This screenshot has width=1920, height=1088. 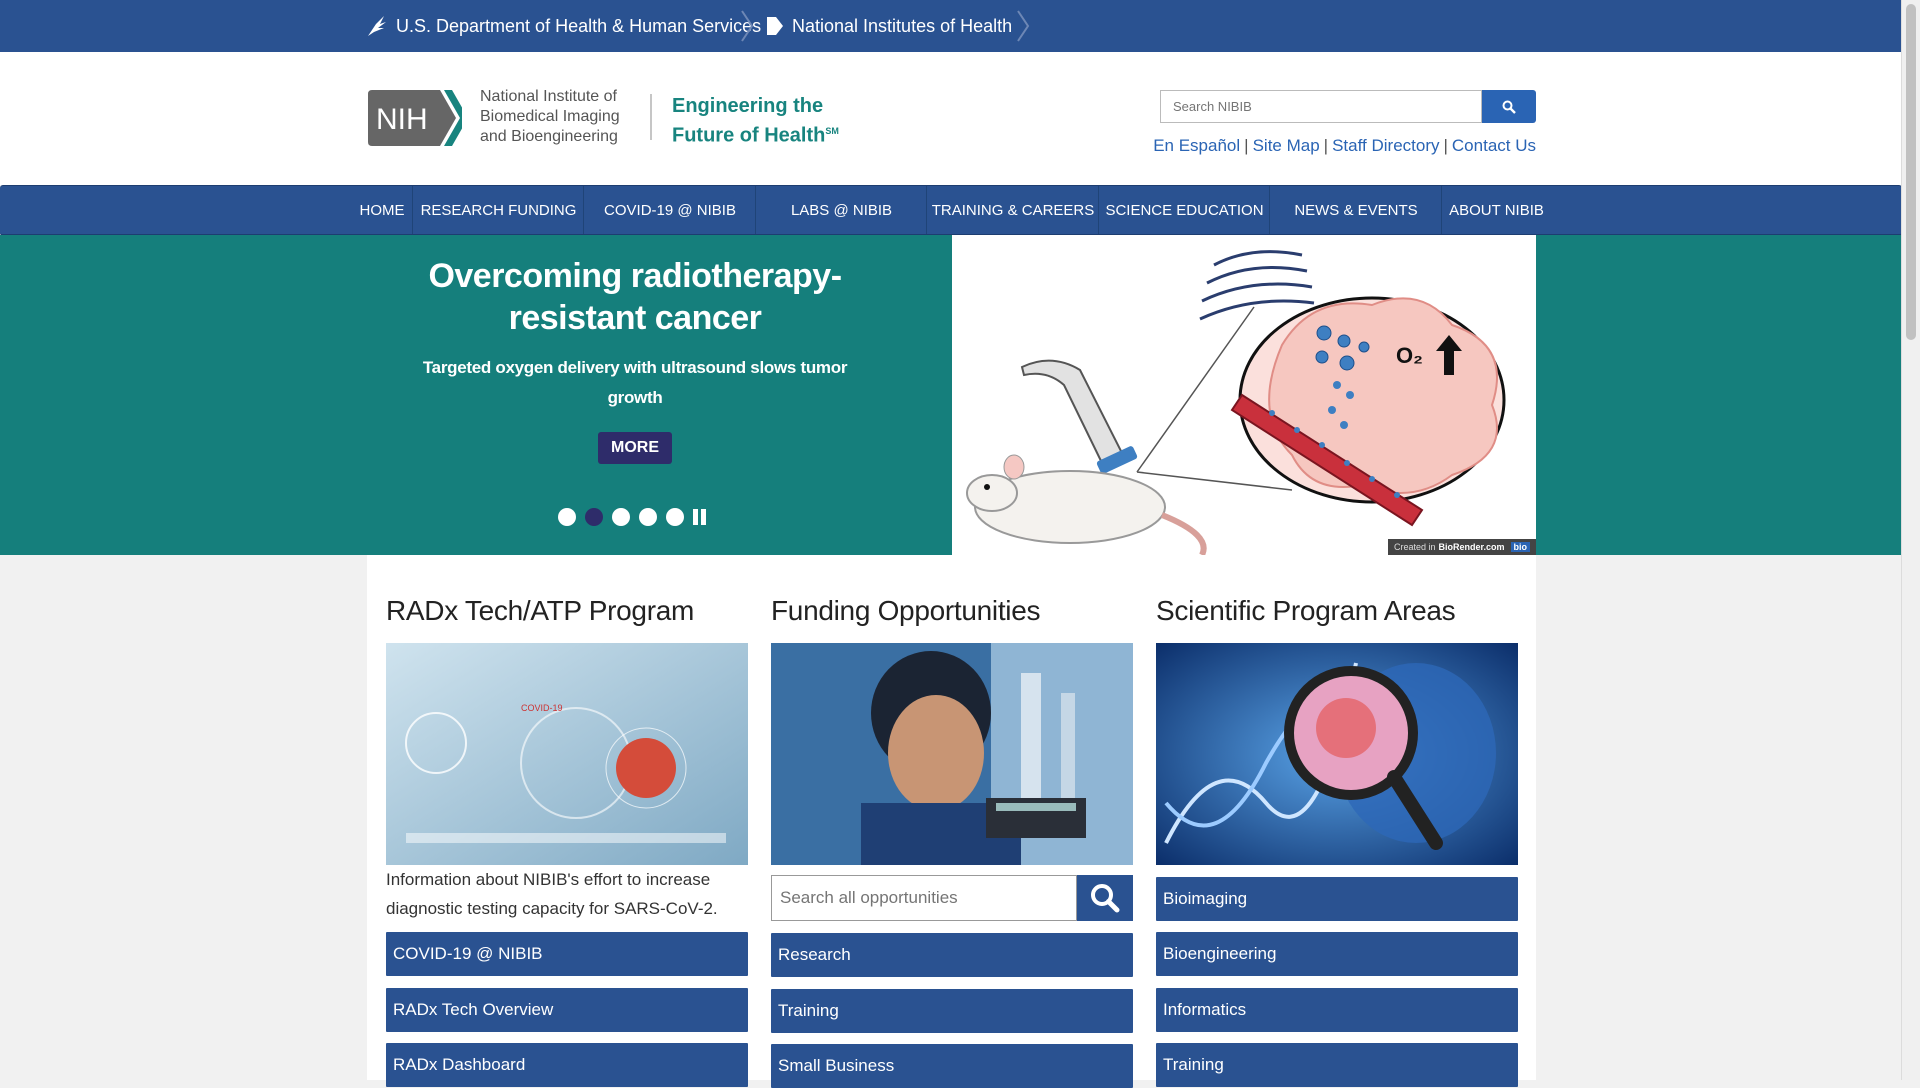 What do you see at coordinates (755, 121) in the screenshot?
I see `tagline: Engineering the Future of HealthSM` at bounding box center [755, 121].